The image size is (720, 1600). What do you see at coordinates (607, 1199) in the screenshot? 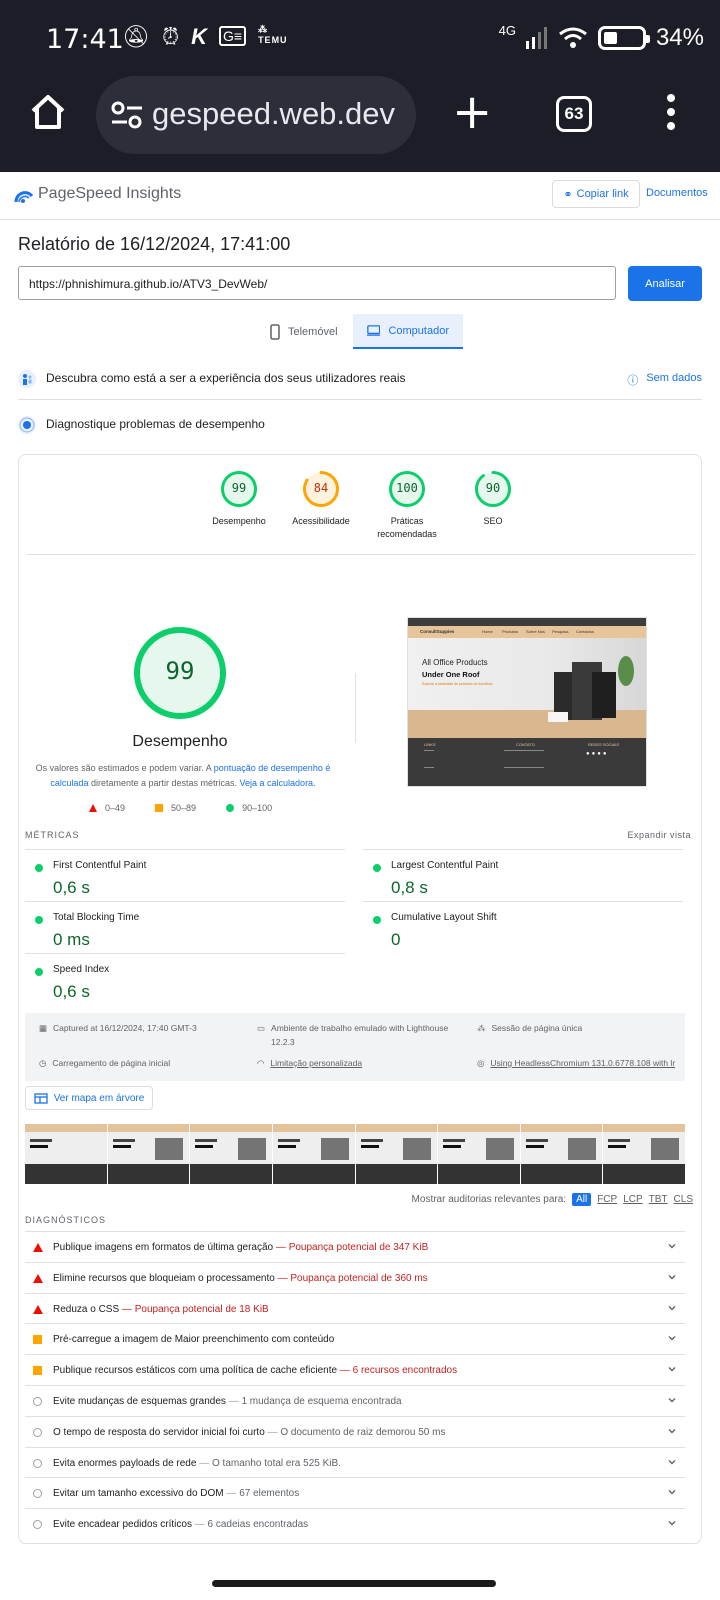
I see `filter-fcp: FCP` at bounding box center [607, 1199].